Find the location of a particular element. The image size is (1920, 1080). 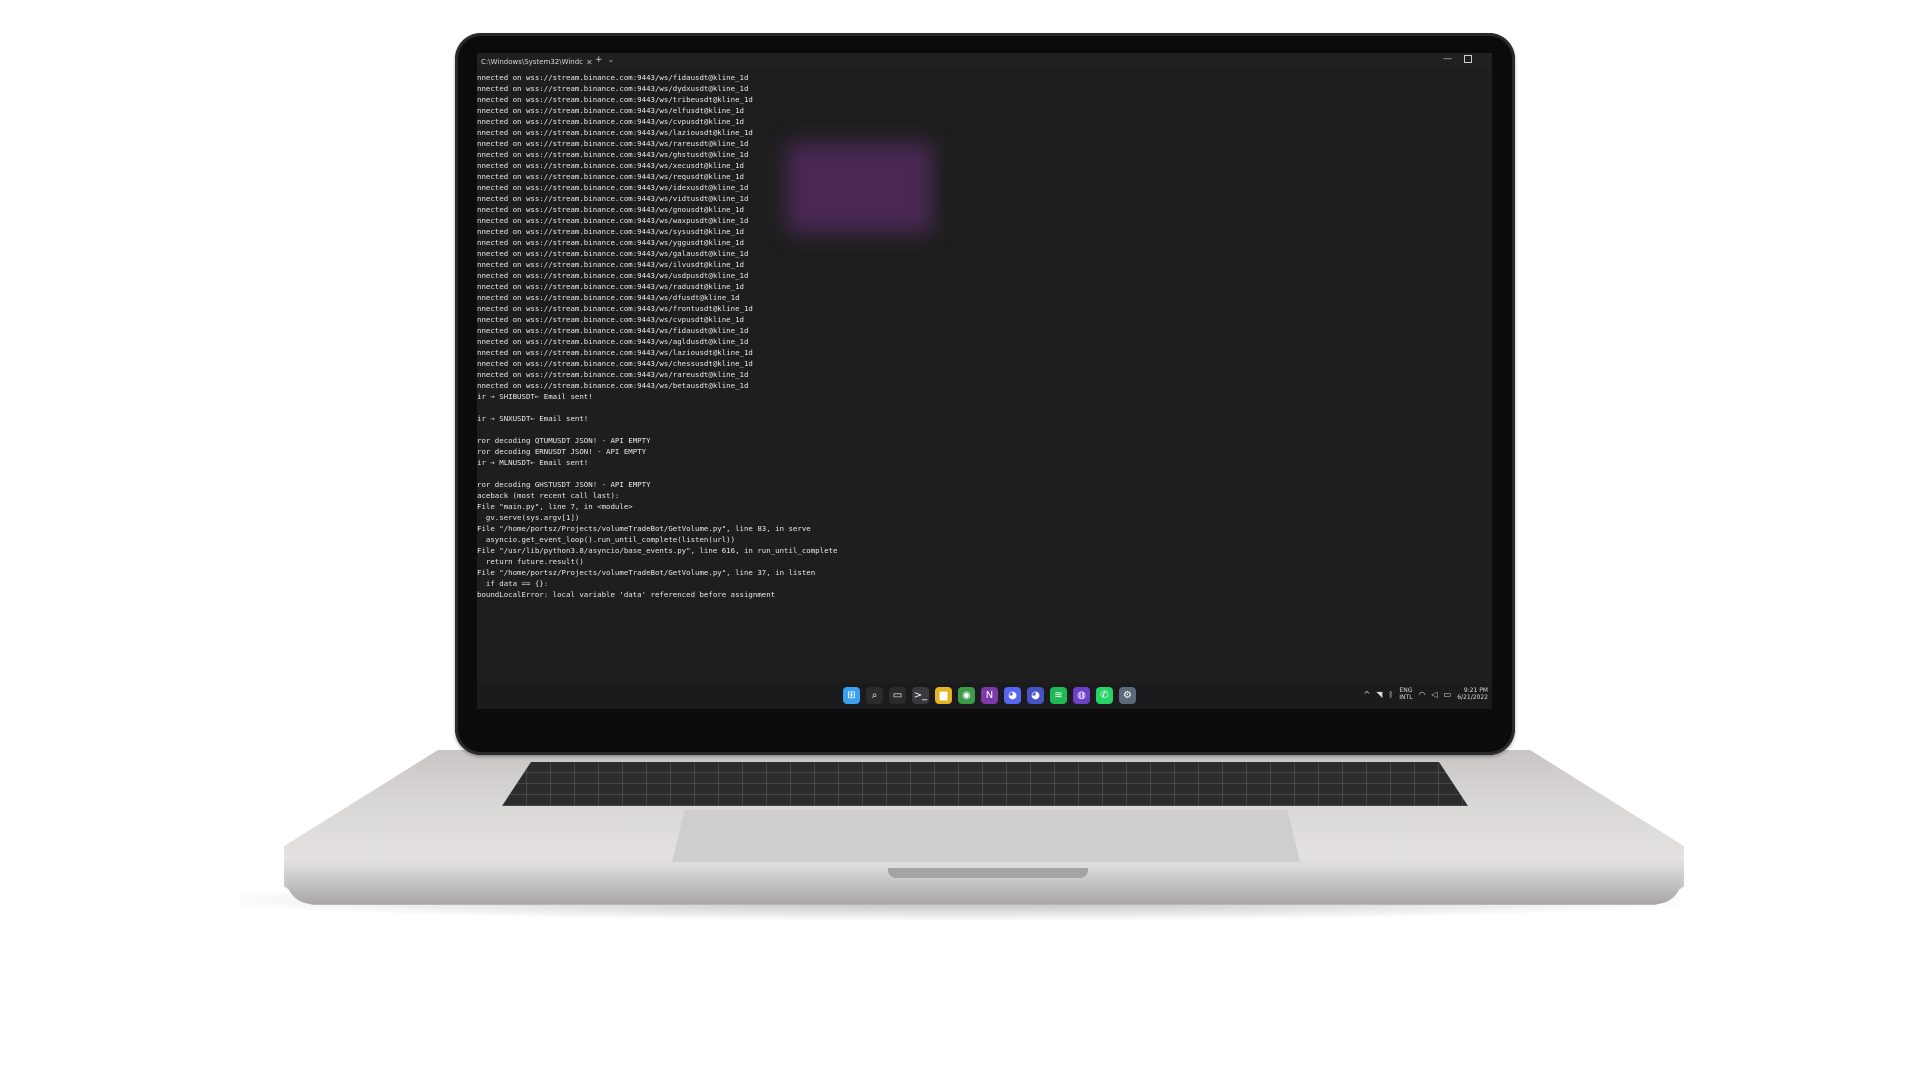

discord-alt-icon: ◕ is located at coordinates (1035, 695).